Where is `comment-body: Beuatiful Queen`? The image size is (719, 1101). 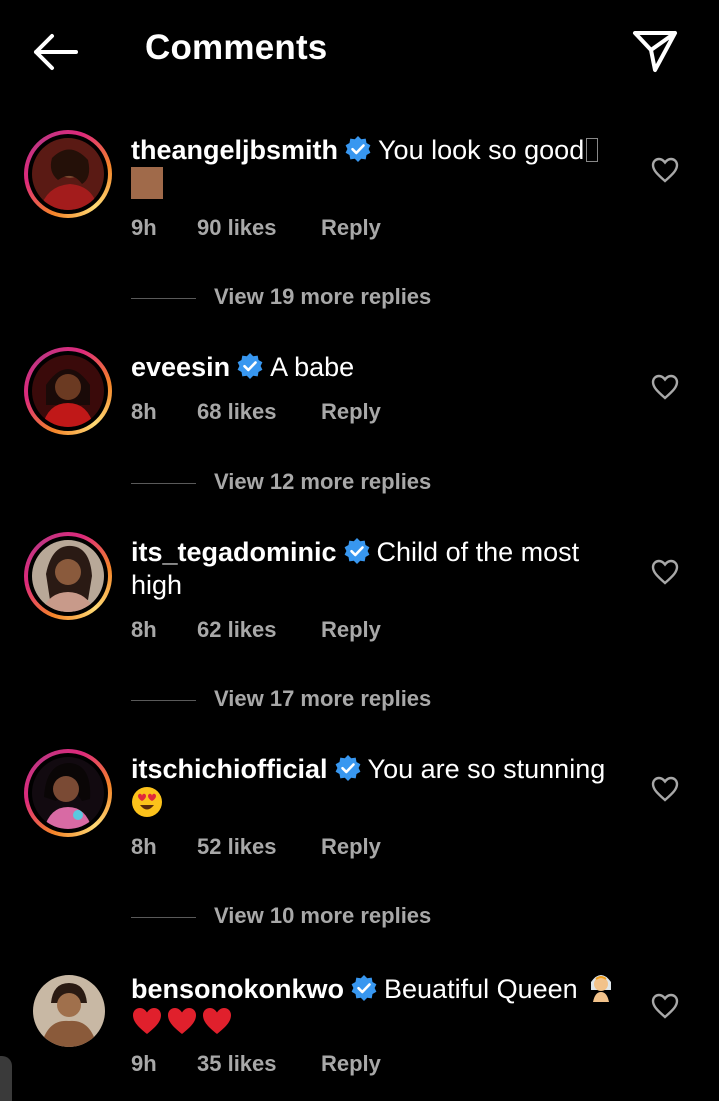
comment-body: Beuatiful Queen is located at coordinates (481, 989).